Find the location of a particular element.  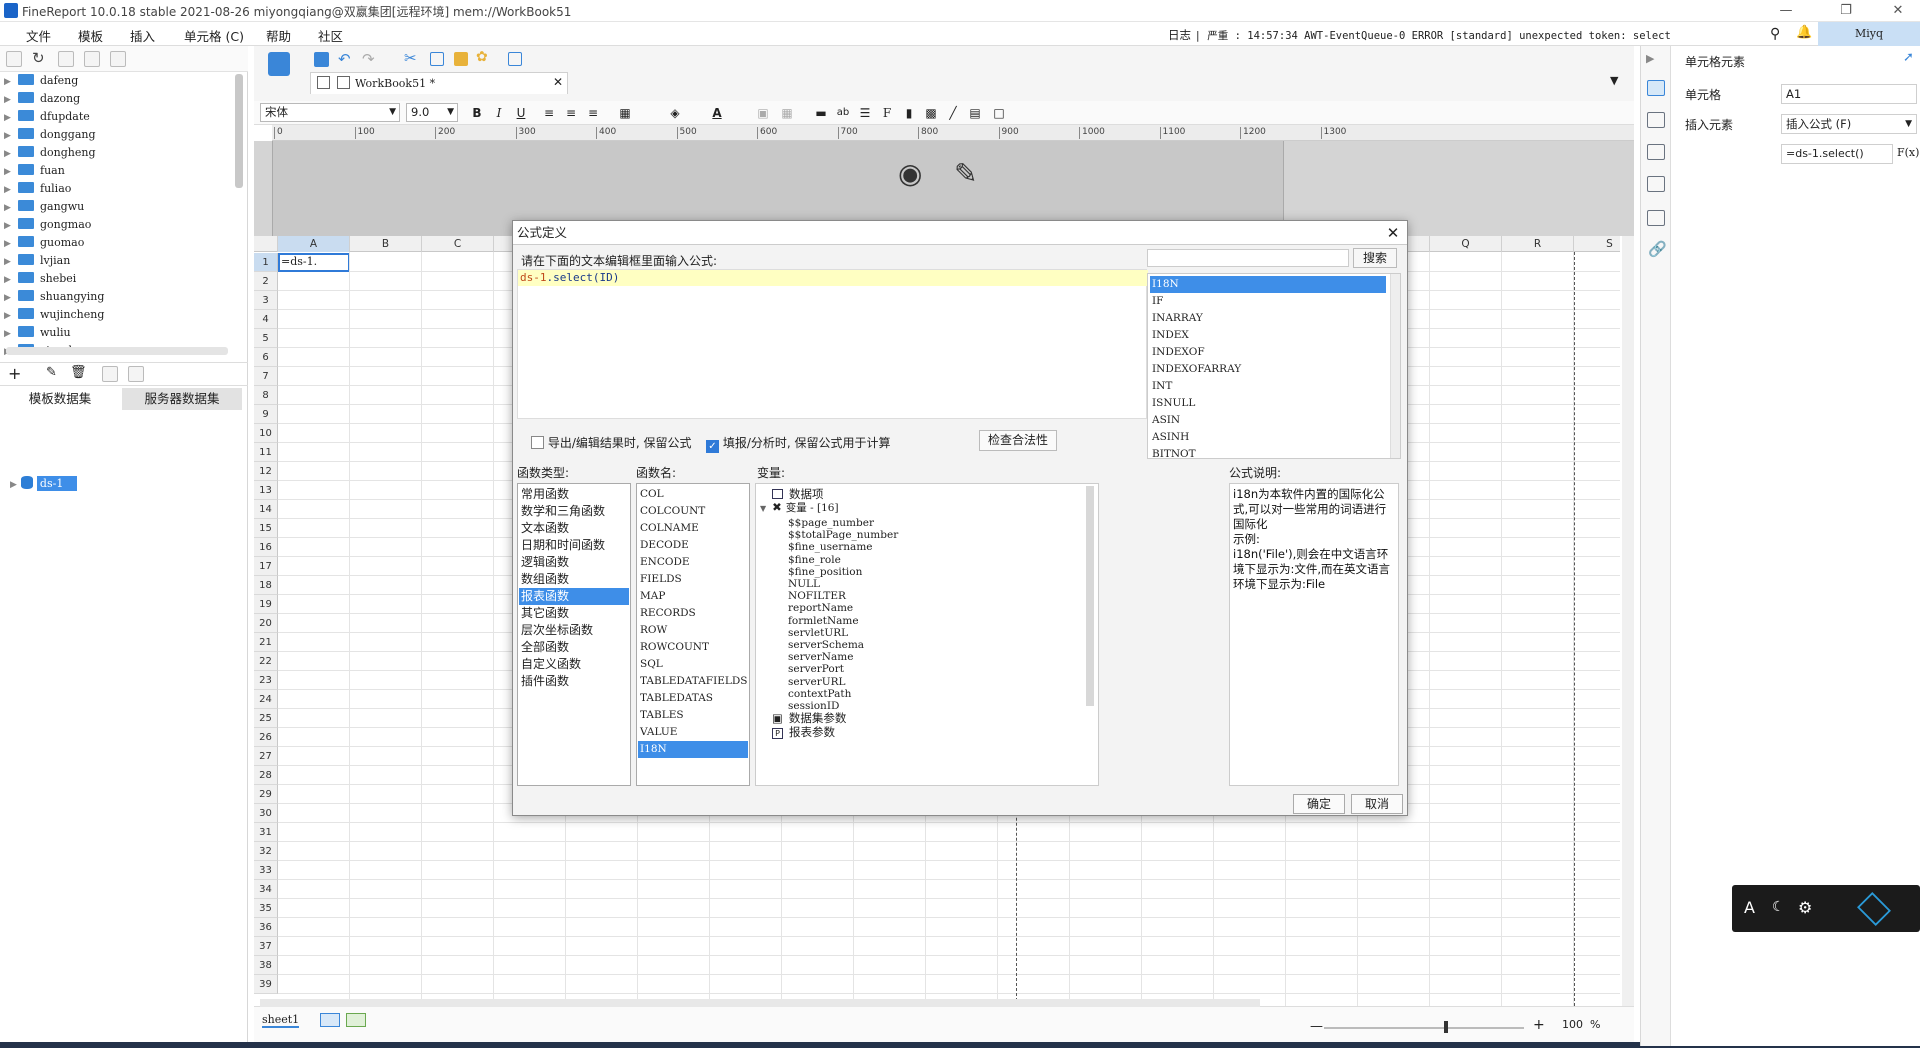

insert-element-select: 插入公式 (F) ▼ is located at coordinates (1849, 124).